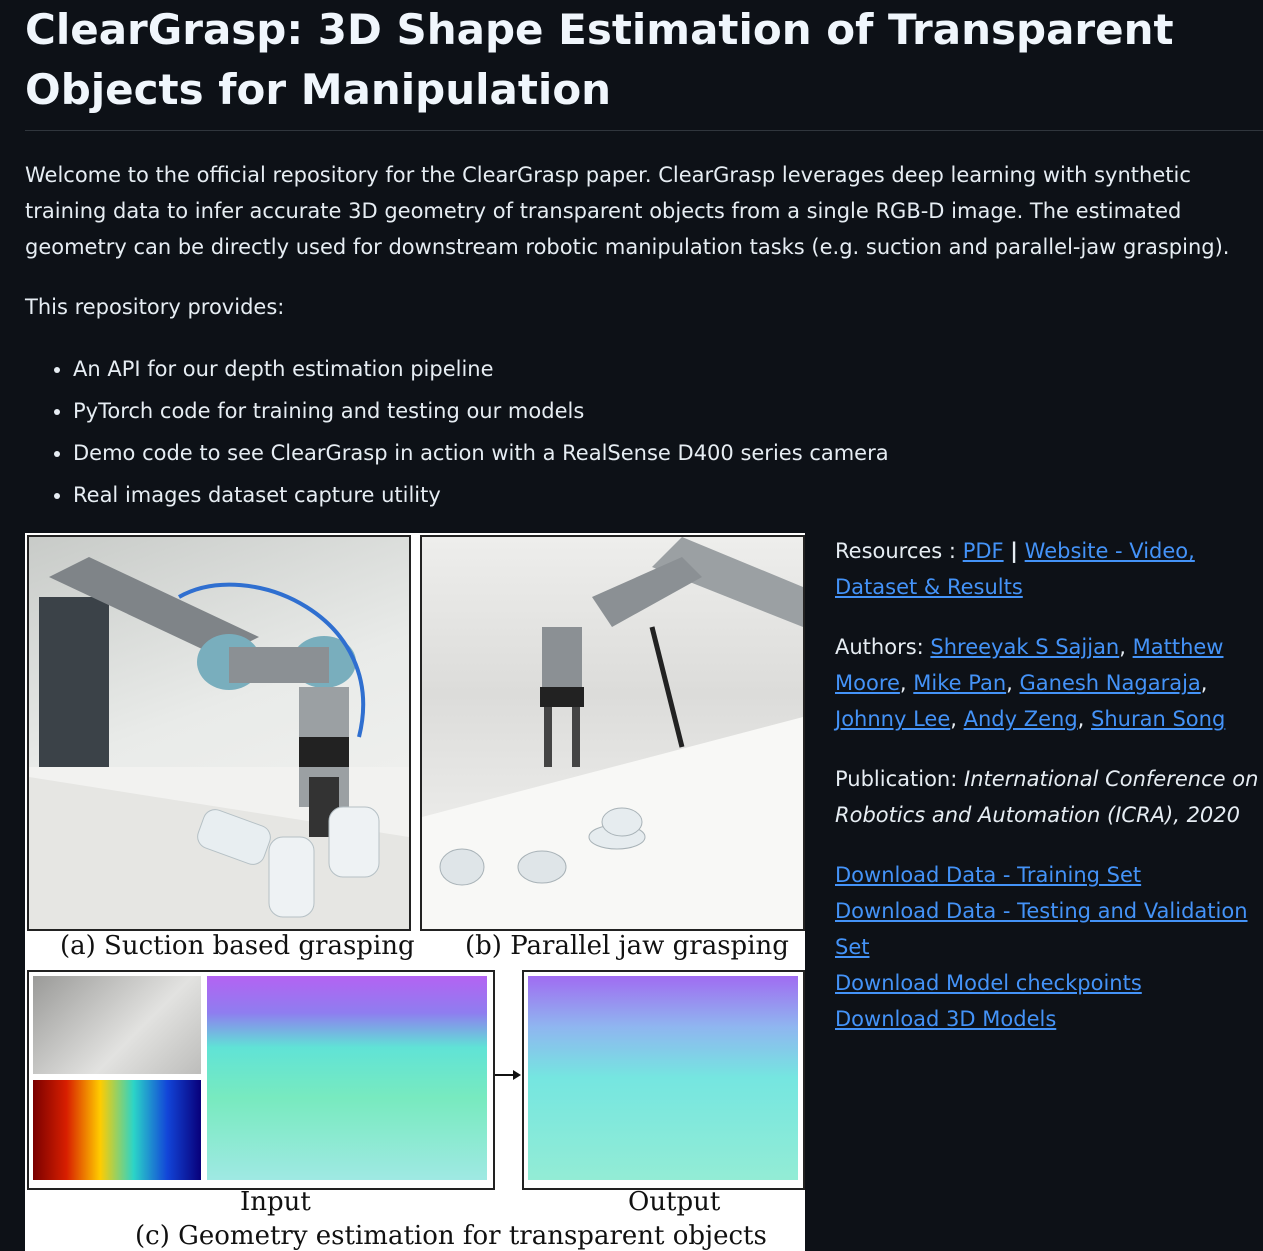 This screenshot has width=1263, height=1251. Describe the element at coordinates (1024, 647) in the screenshot. I see `author-link: Shreeyak S Sajjan` at that location.